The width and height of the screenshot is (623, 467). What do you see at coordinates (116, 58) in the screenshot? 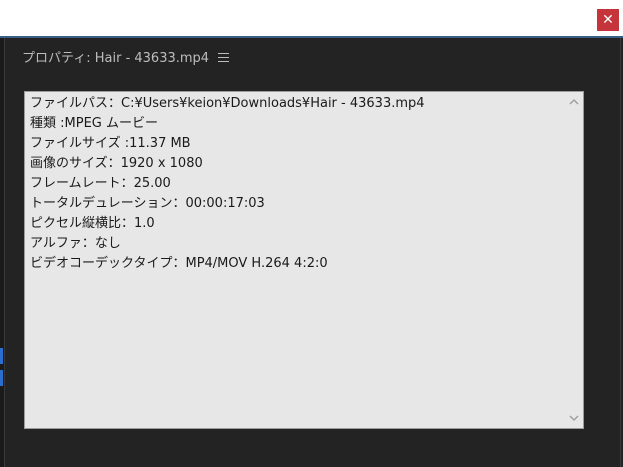
I see `panel-title: プロパティ: Hair - 43633.mp4` at bounding box center [116, 58].